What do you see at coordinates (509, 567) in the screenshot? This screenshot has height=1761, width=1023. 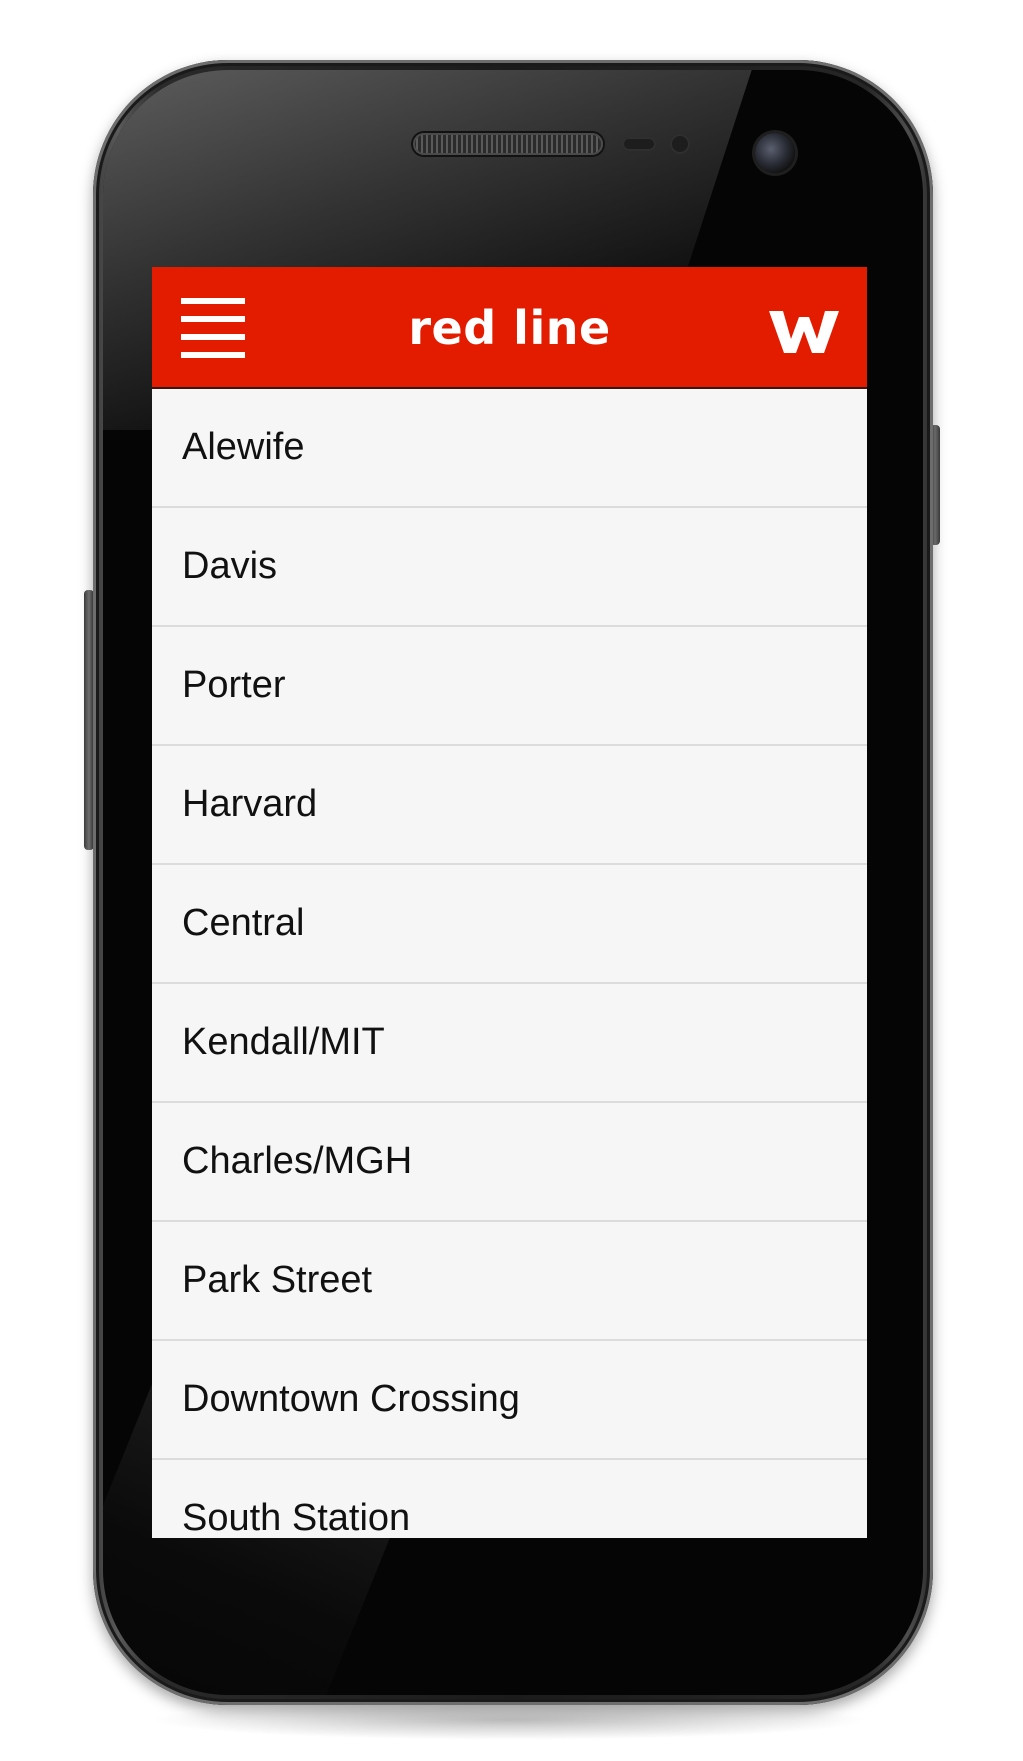 I see `station-item-davis: Davis` at bounding box center [509, 567].